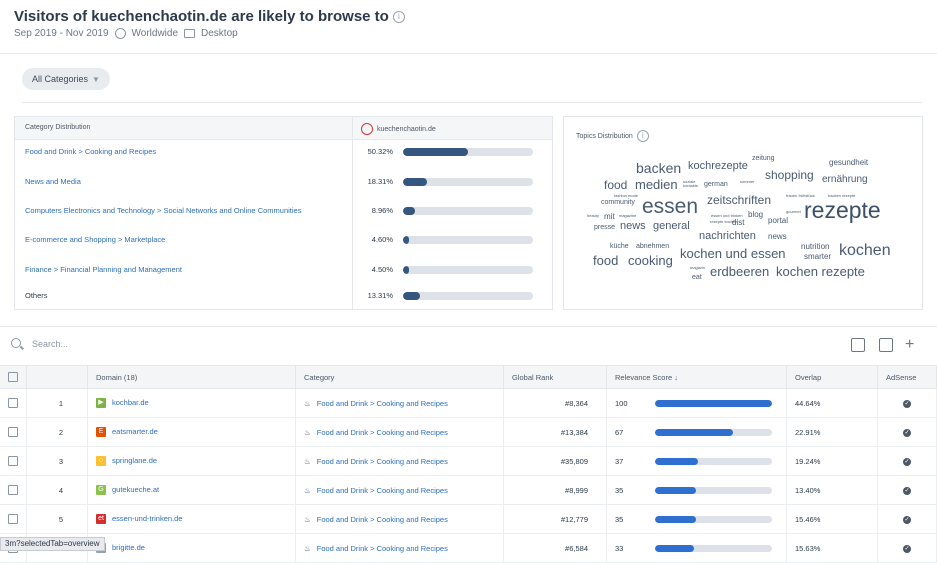  I want to click on domain-link: essen-und-trinken.de, so click(147, 518).